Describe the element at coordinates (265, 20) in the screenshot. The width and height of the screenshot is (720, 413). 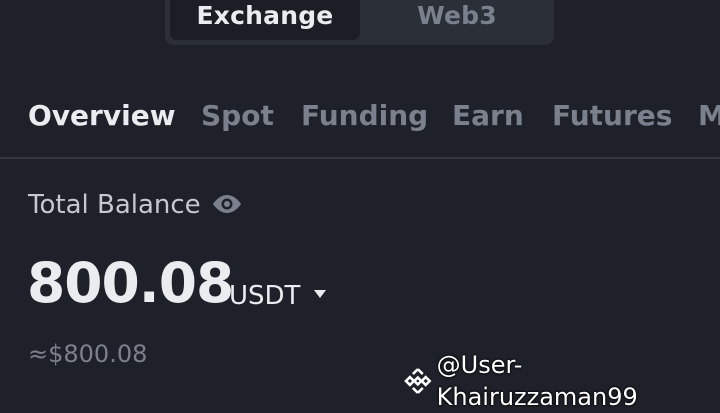
I see `exchange-segment: Exchange` at that location.